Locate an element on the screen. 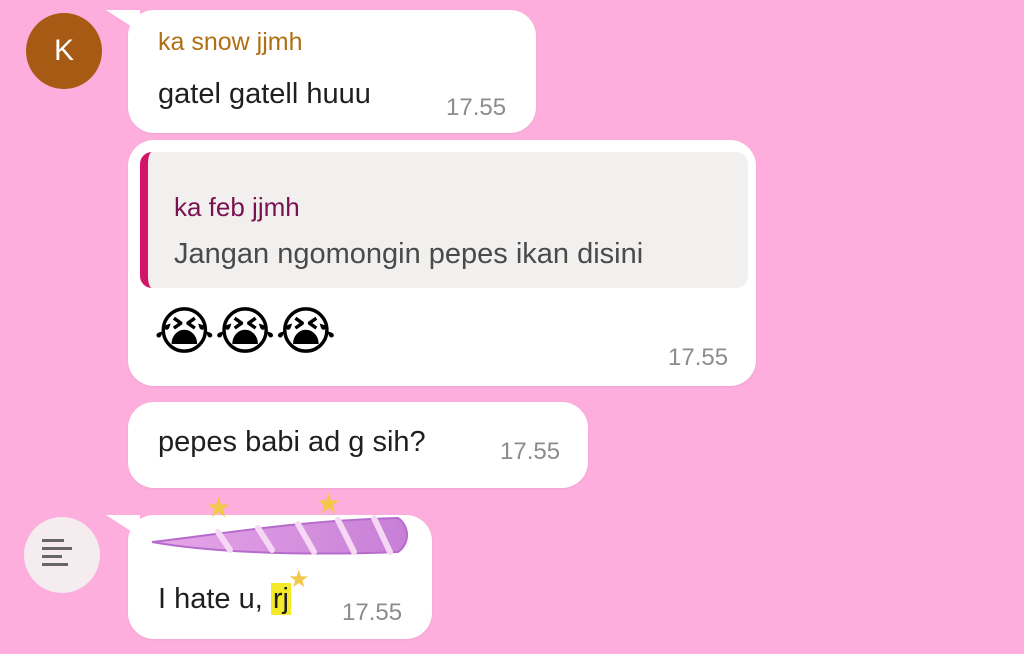 This screenshot has height=654, width=1024. message-bubble: ka snow jjmh gatel gatell huuu 17.55 is located at coordinates (321, 71).